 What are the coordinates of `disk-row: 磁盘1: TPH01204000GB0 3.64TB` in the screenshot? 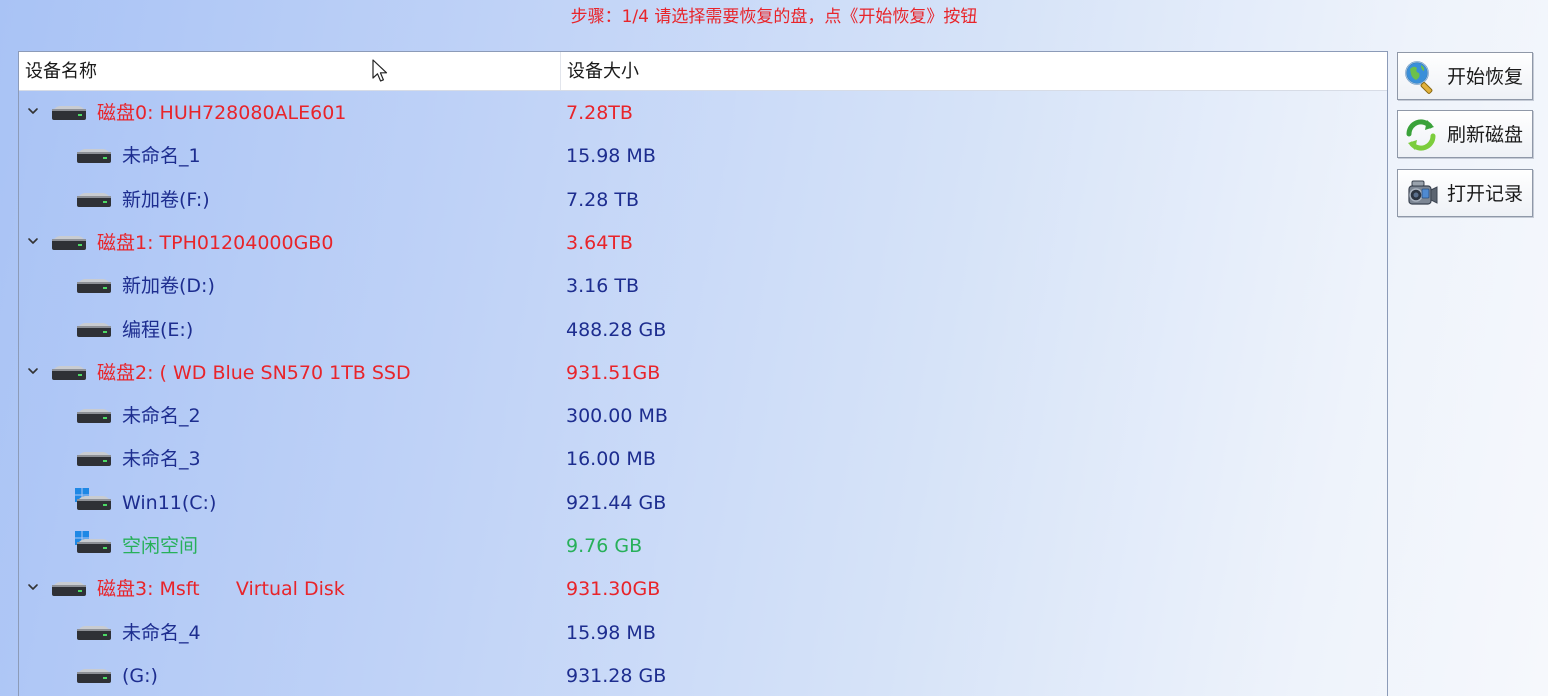 It's located at (703, 242).